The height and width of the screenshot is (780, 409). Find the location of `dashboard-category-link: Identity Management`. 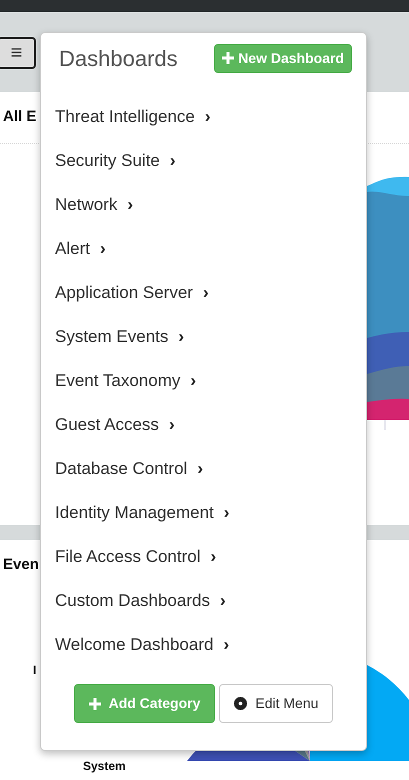

dashboard-category-link: Identity Management is located at coordinates (134, 512).